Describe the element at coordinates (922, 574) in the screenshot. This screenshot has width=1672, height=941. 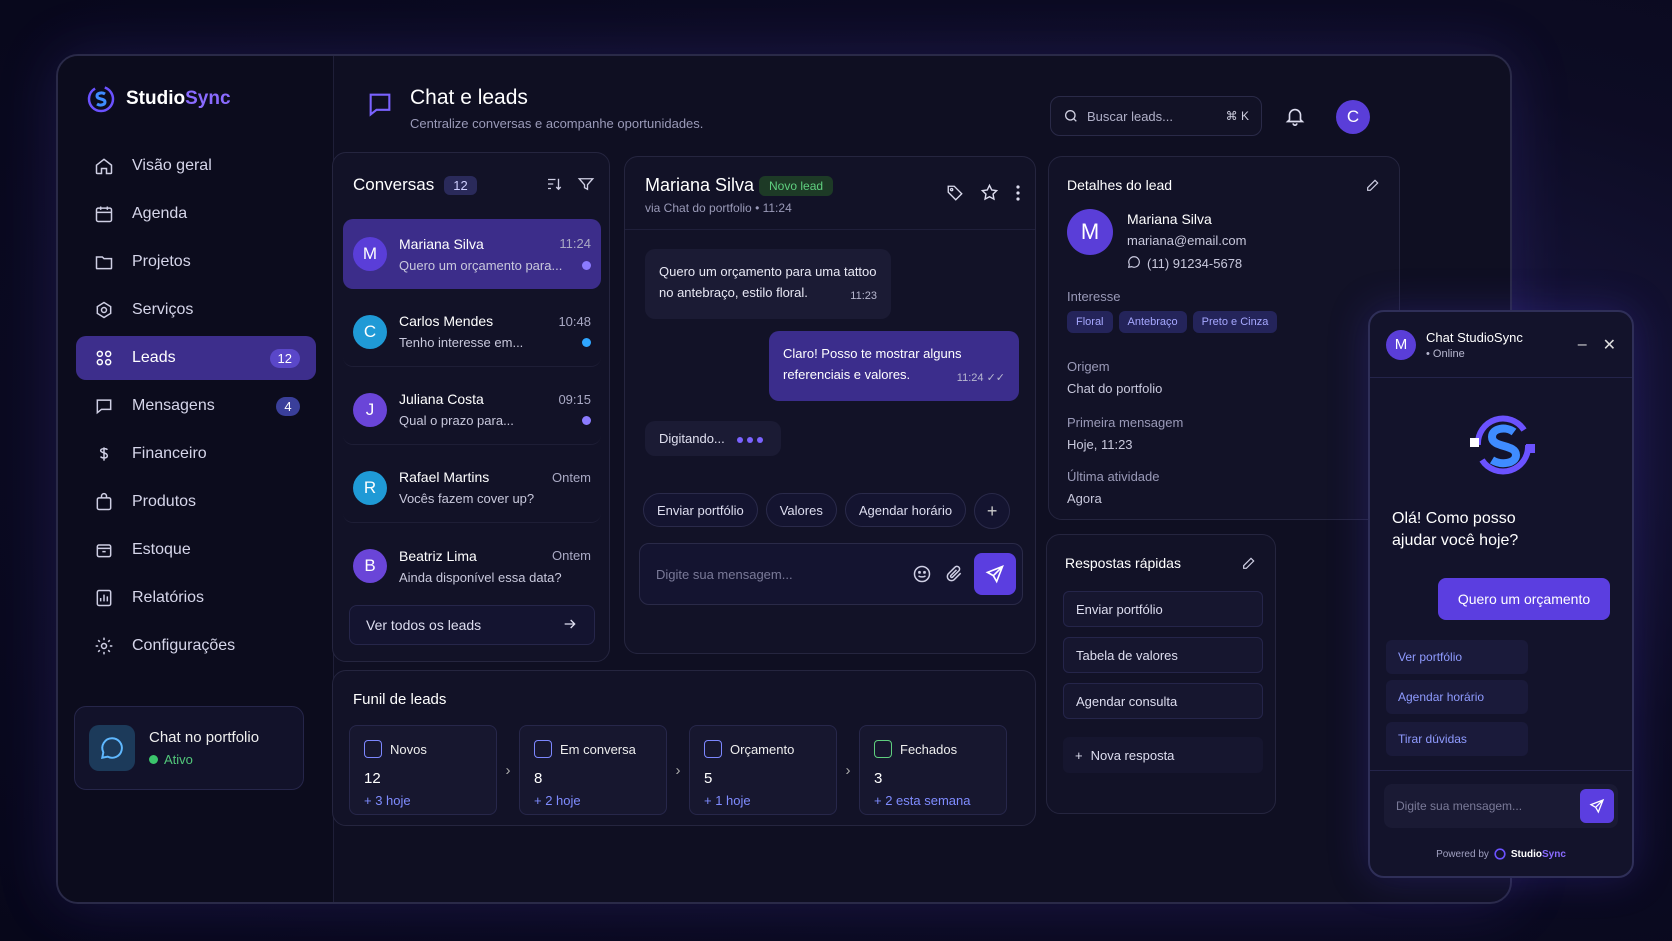
I see `emoji-icon` at that location.